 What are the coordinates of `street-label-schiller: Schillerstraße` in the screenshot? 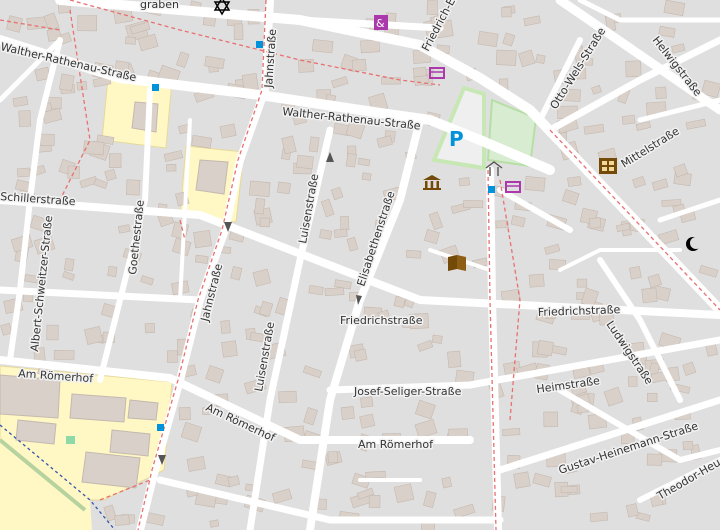 It's located at (38, 199).